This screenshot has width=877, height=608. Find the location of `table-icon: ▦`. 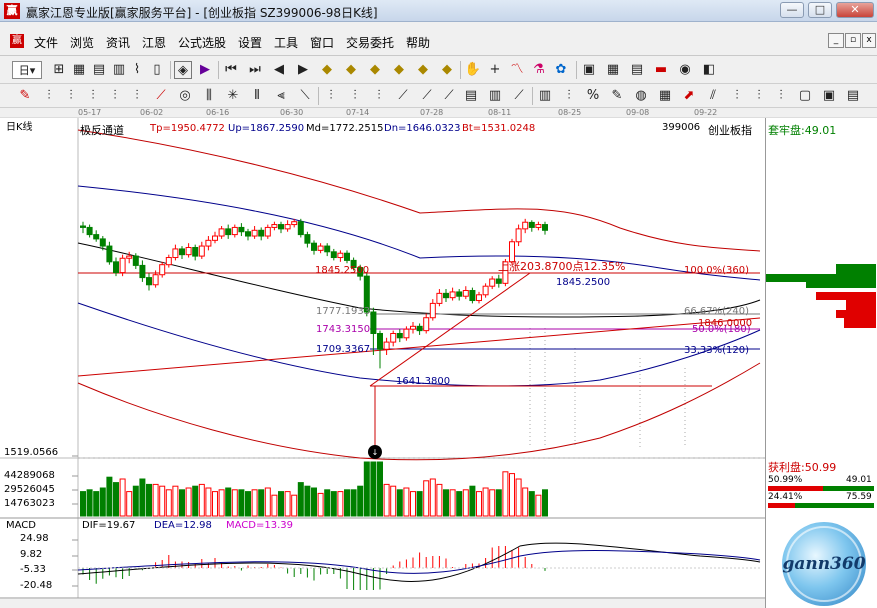

table-icon: ▦ is located at coordinates (613, 70).